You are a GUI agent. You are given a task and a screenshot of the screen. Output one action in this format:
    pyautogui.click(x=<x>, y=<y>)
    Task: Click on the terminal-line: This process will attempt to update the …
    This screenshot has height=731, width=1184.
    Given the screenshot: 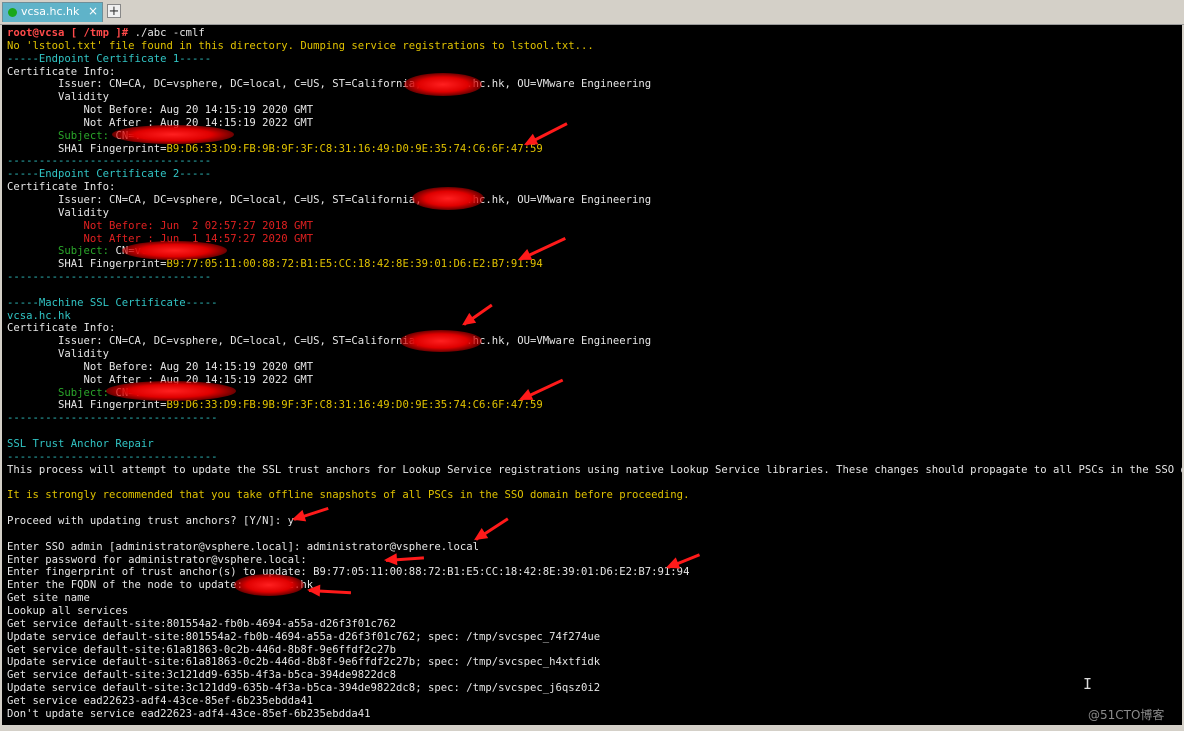 What is the action you would take?
    pyautogui.click(x=594, y=470)
    